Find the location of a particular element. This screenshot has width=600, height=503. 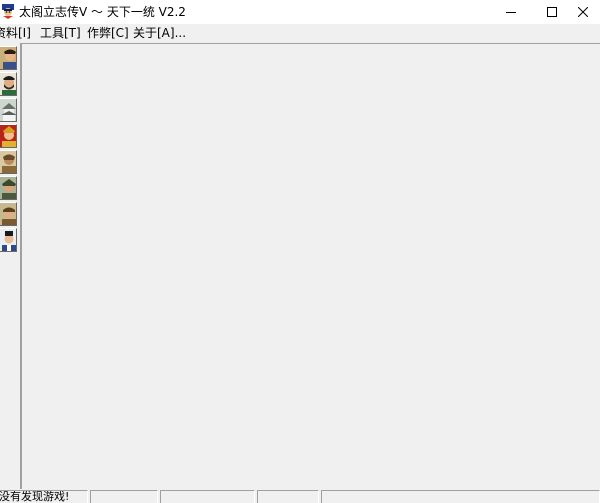

toolbar-button-portrait-man is located at coordinates (8, 58).